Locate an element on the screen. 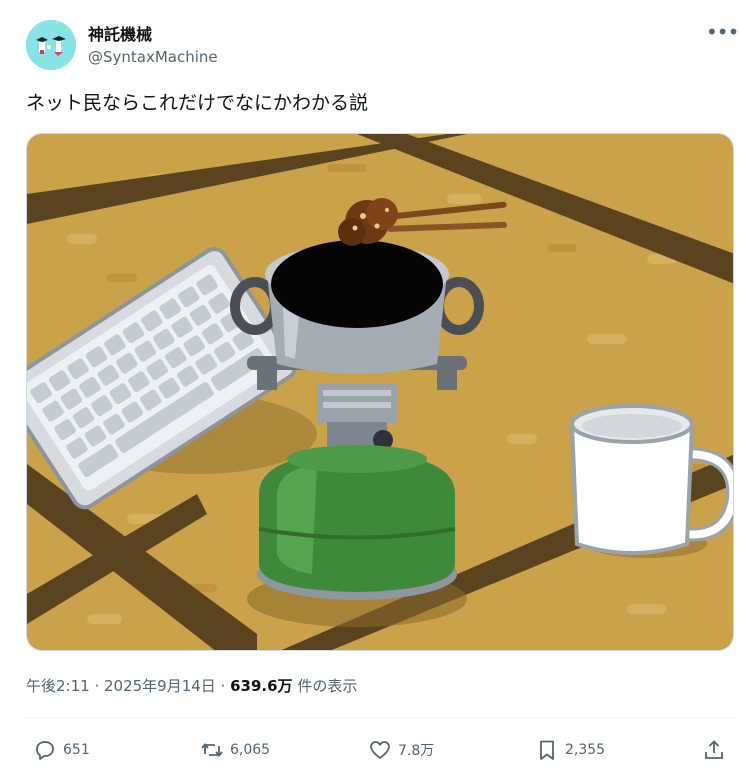  share-icon is located at coordinates (714, 749).